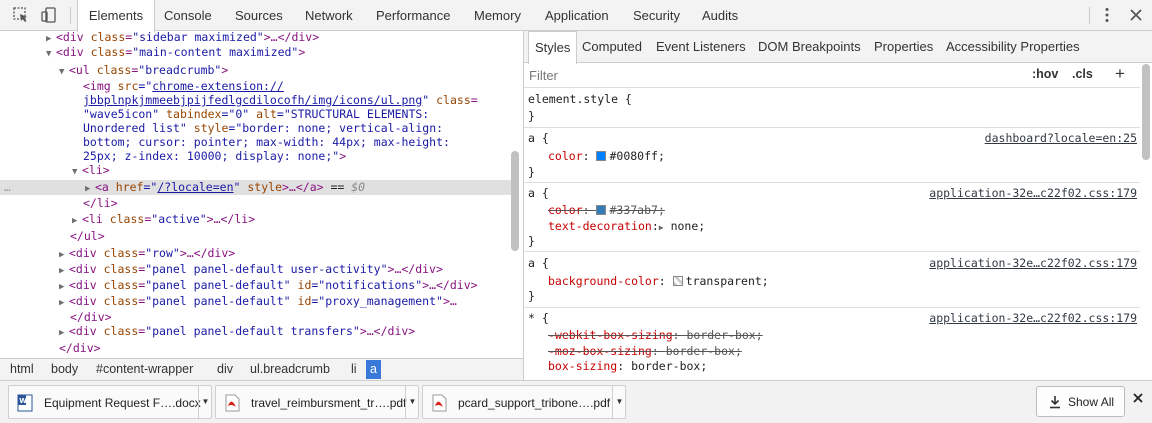 Image resolution: width=1152 pixels, height=423 pixels. What do you see at coordinates (1013, 47) in the screenshot?
I see `tab-accessibility-properties: Accessibility Properties` at bounding box center [1013, 47].